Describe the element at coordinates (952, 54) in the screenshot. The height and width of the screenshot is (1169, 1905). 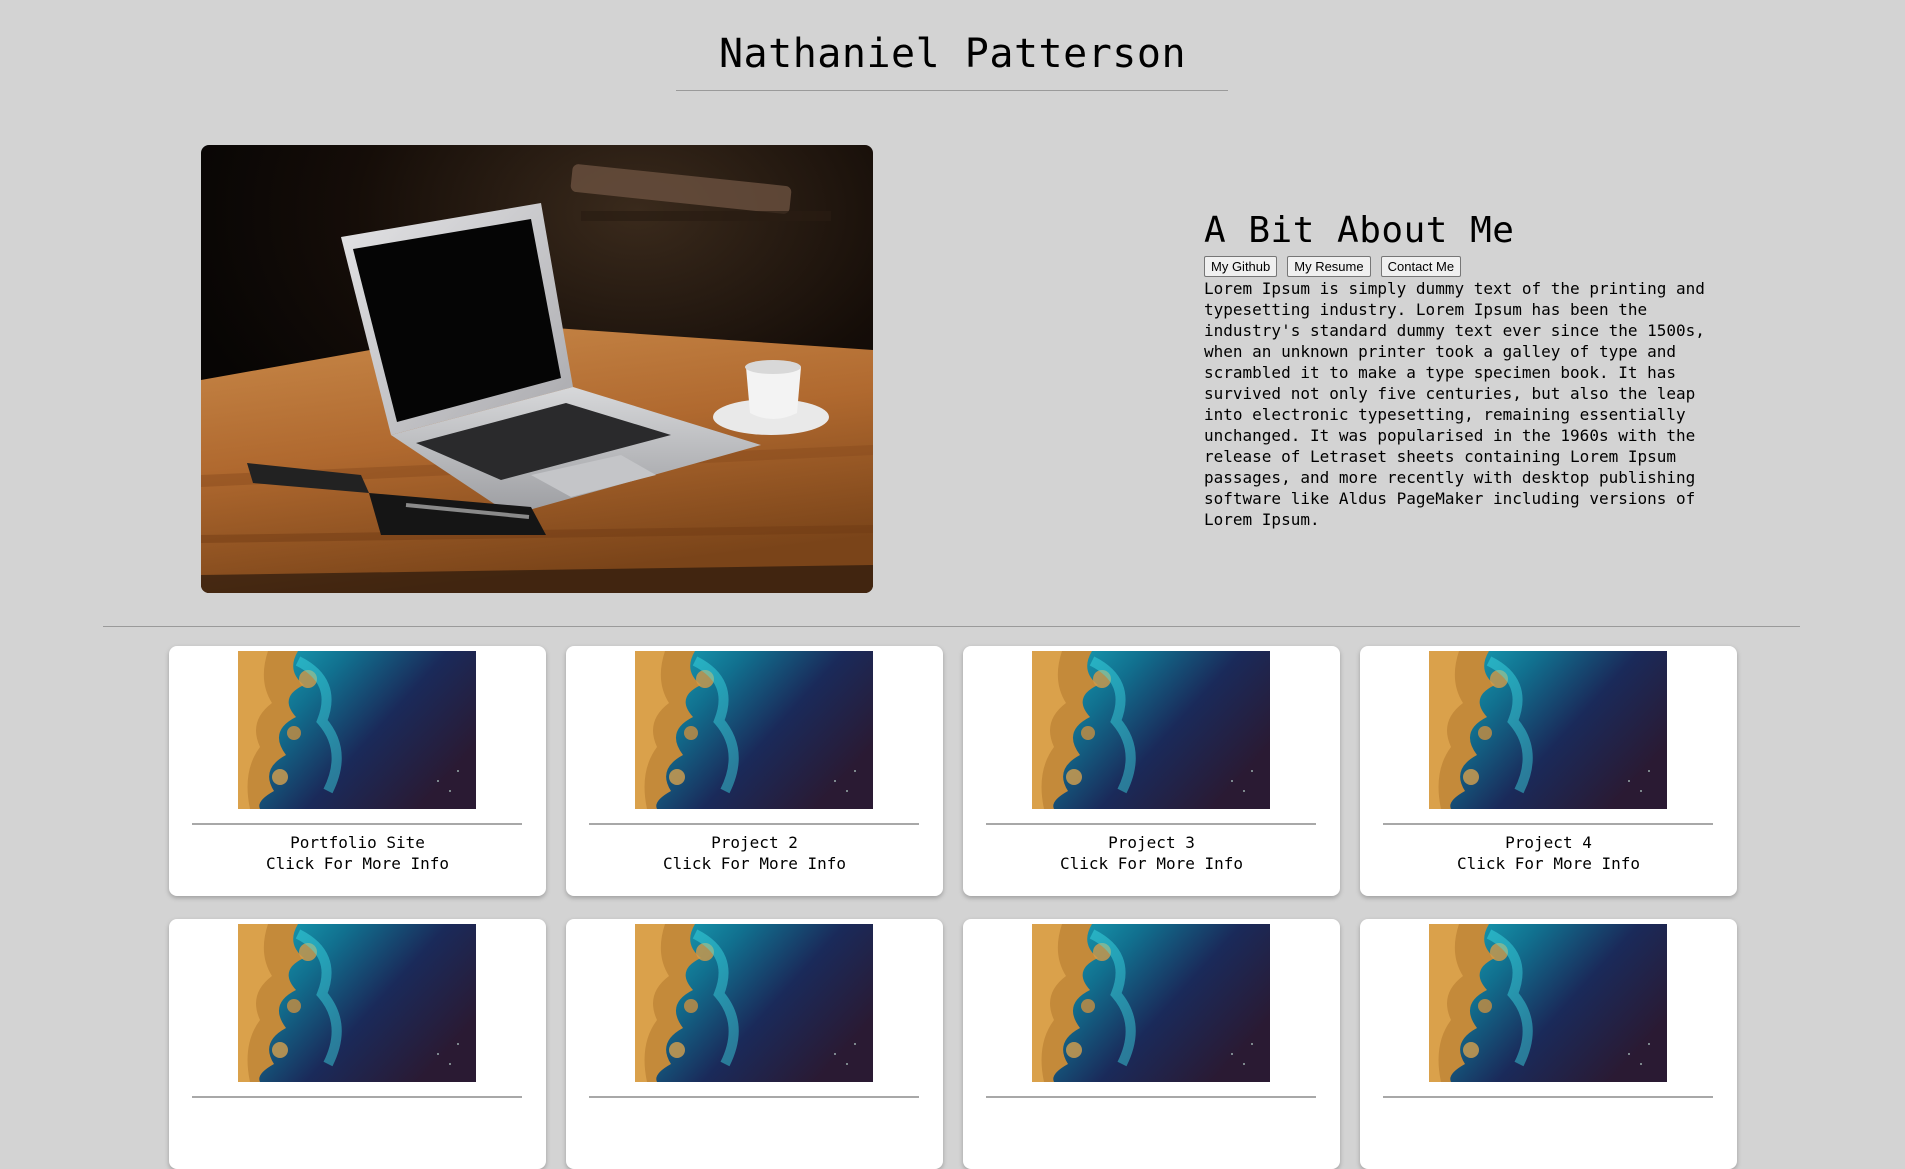
I see `page-title: Nathaniel Patterson` at that location.